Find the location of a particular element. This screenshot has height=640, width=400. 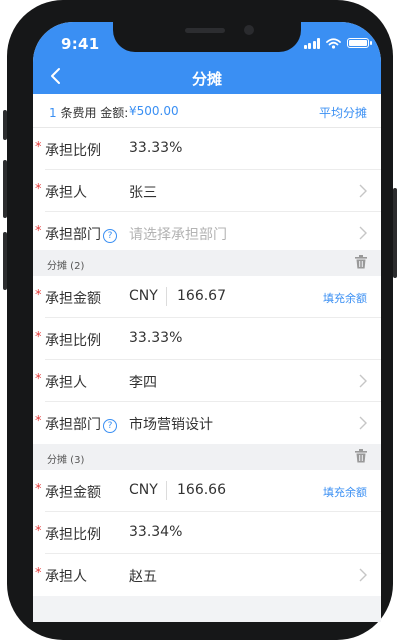

section-title: 分摊 (3) is located at coordinates (66, 460).